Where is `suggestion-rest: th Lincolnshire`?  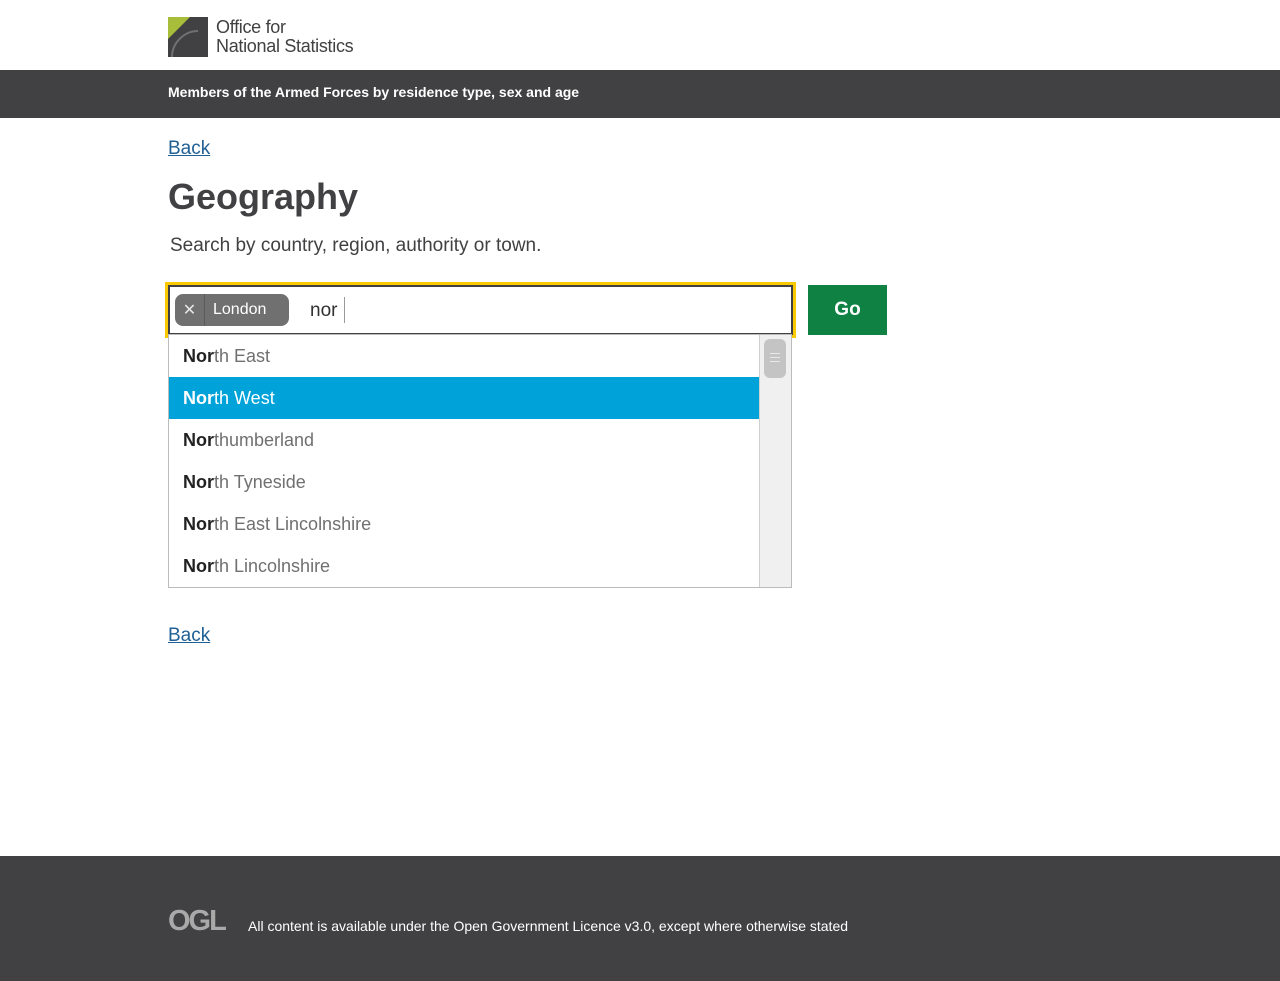
suggestion-rest: th Lincolnshire is located at coordinates (272, 565).